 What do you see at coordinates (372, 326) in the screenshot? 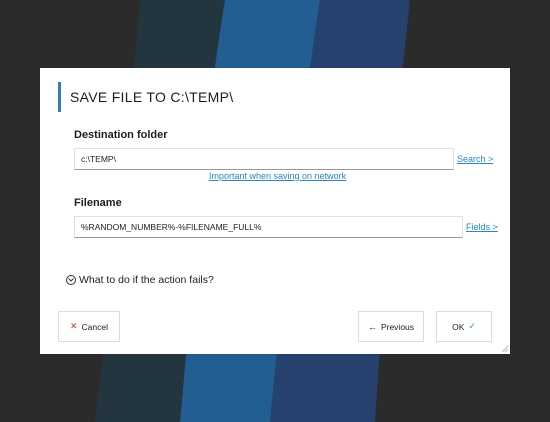
I see `arrow-left-icon: ←` at bounding box center [372, 326].